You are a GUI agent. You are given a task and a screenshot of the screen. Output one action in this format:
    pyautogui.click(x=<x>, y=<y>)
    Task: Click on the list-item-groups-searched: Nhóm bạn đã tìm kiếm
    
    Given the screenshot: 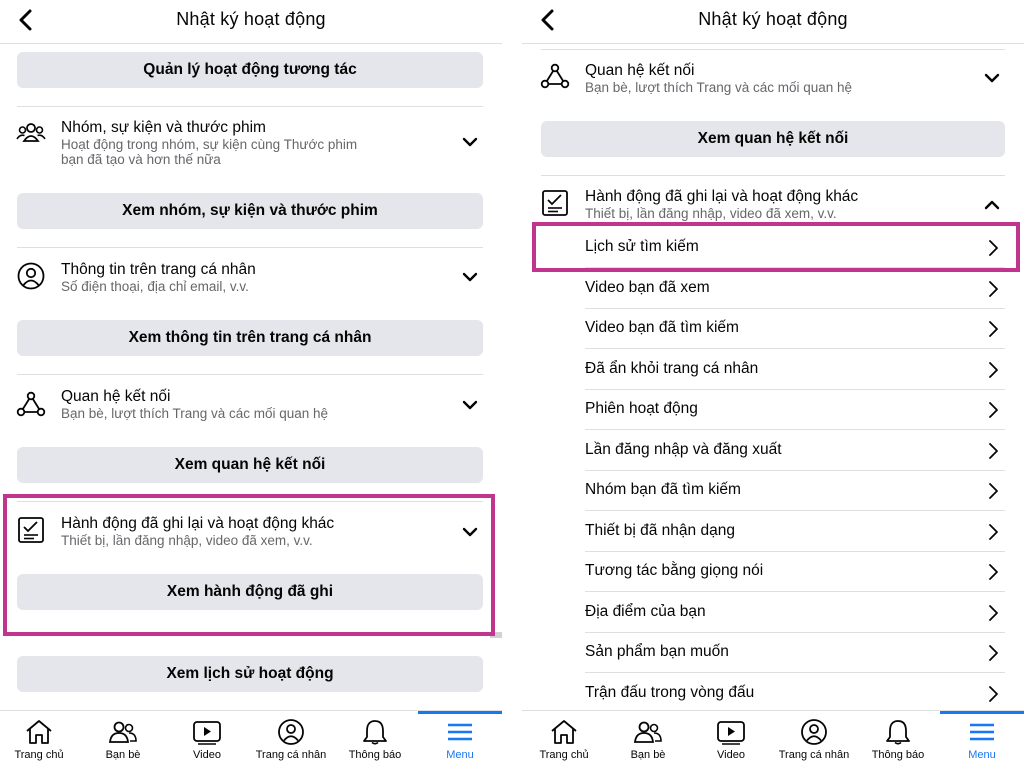 What is the action you would take?
    pyautogui.click(x=795, y=491)
    